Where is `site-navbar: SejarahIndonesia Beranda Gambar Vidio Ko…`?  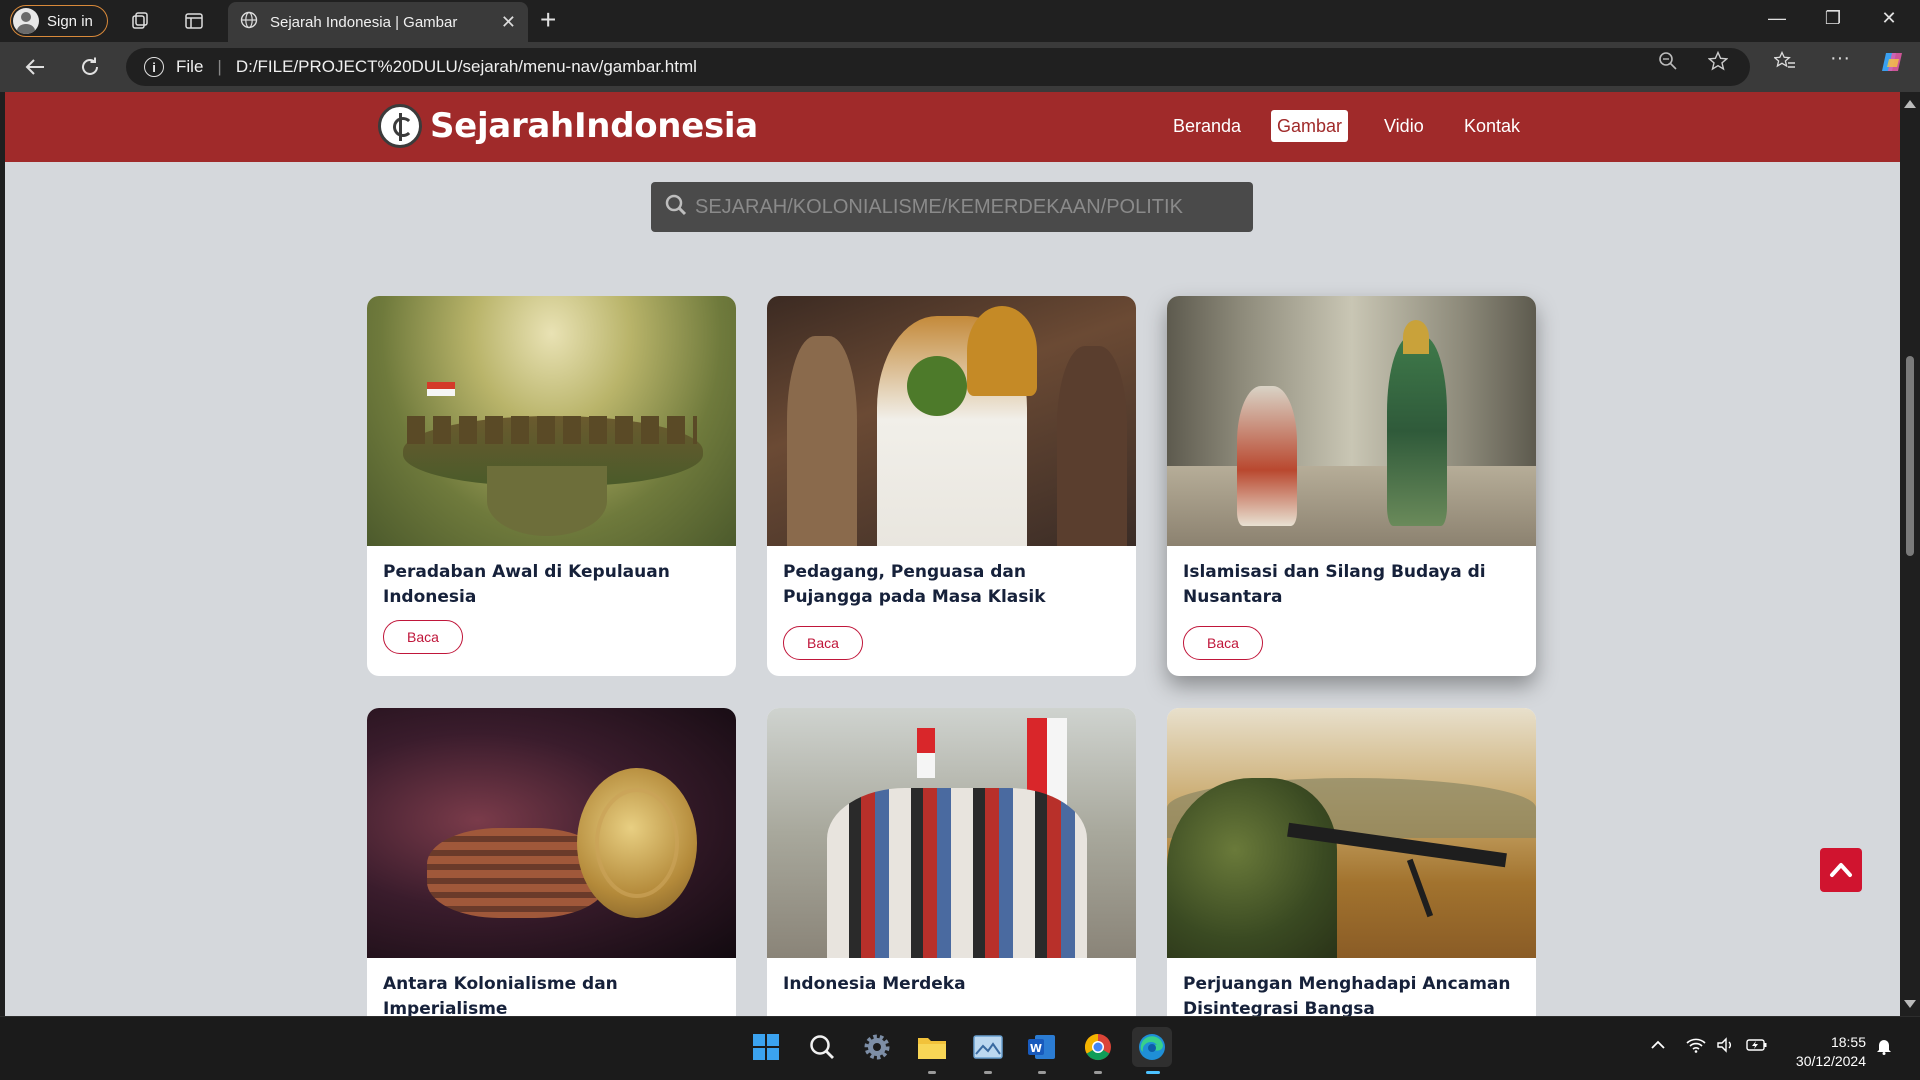
site-navbar: SejarahIndonesia Beranda Gambar Vidio Ko… is located at coordinates (952, 127).